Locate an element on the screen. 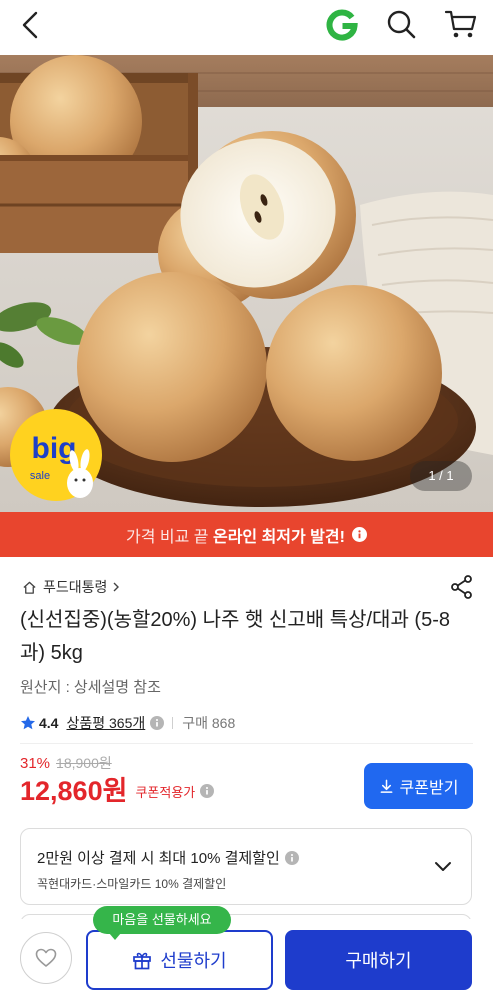  top-header is located at coordinates (246, 26).